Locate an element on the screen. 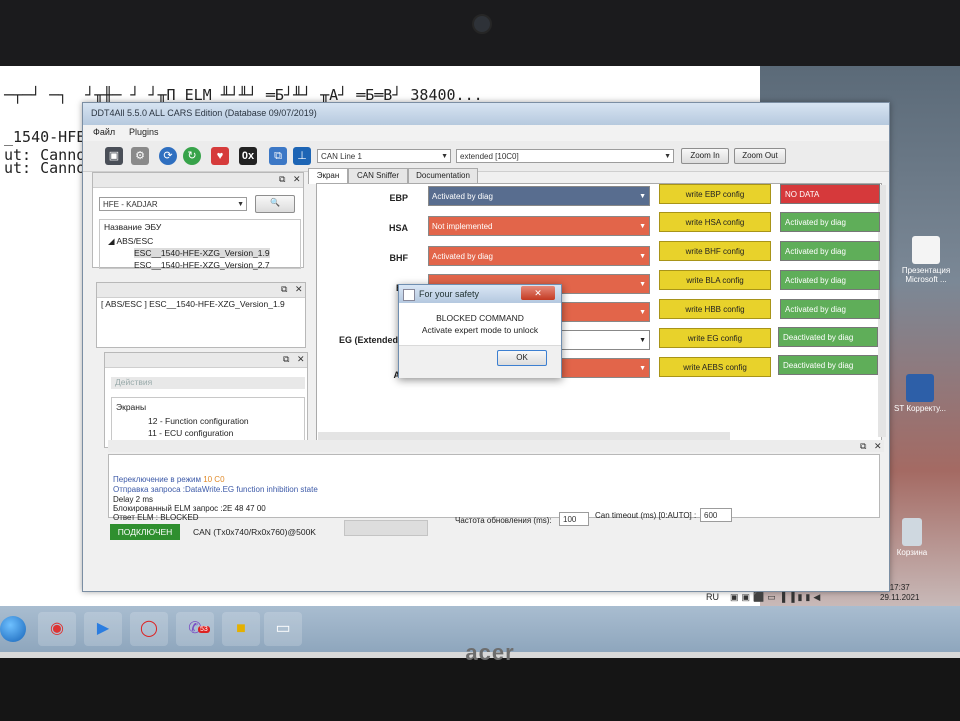 The width and height of the screenshot is (960, 721). can-line-select: CAN Line 1 ▼ is located at coordinates (384, 156).